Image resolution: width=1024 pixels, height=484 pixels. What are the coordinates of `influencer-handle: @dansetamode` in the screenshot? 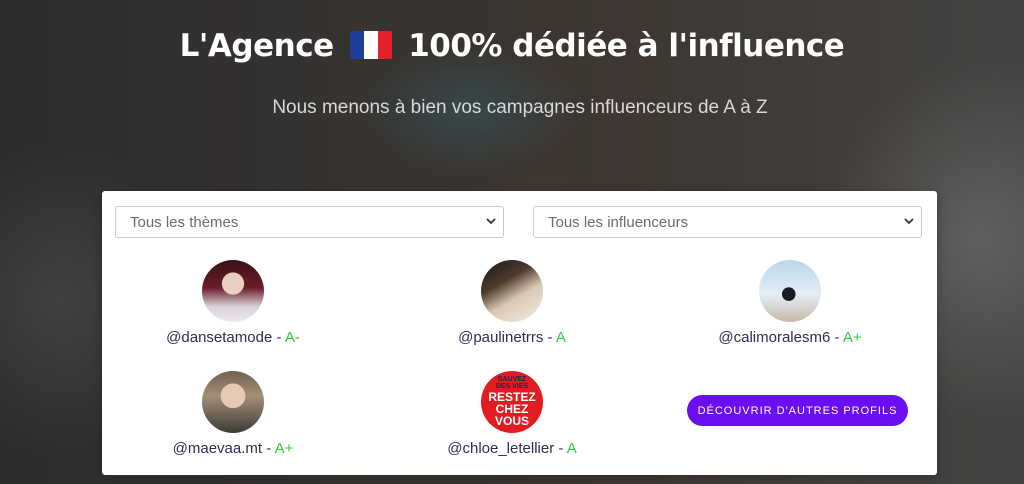 It's located at (219, 337).